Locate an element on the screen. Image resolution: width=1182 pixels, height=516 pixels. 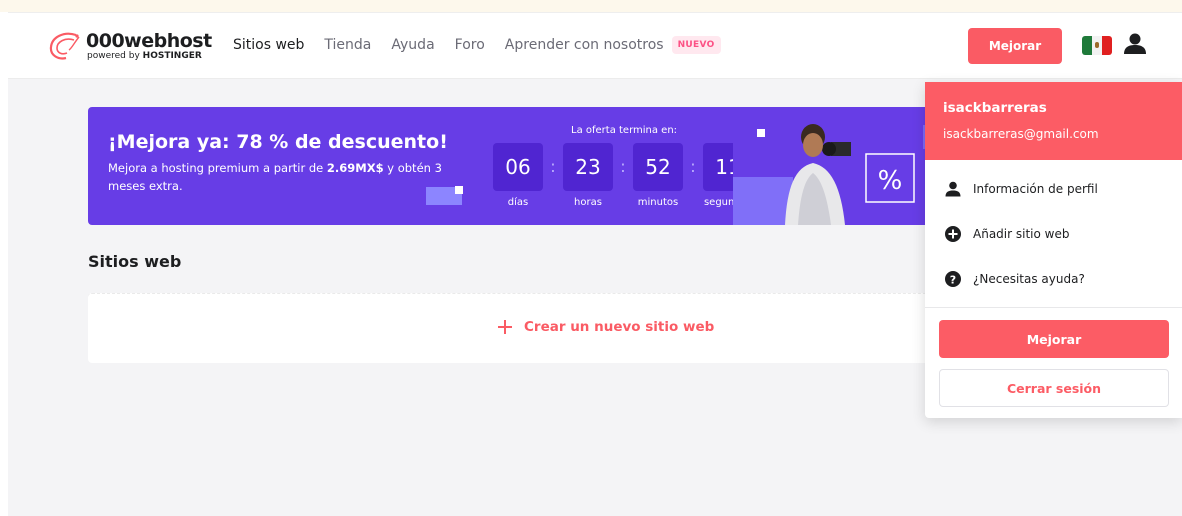
offer-countdown-label: La oferta termina en: is located at coordinates (624, 130).